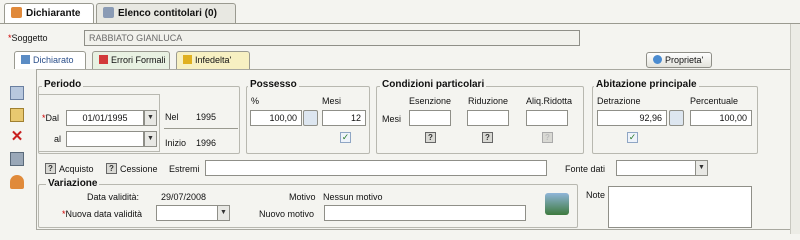  I want to click on delete-icon: ✕, so click(17, 136).